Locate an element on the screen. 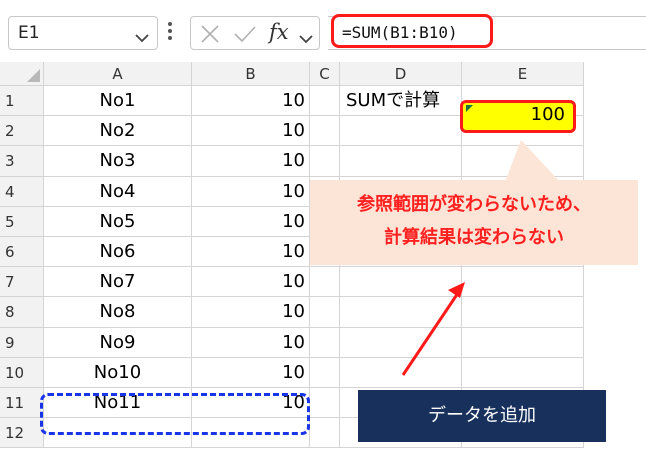 Image resolution: width=646 pixels, height=452 pixels. cell-b5: 10 is located at coordinates (251, 221).